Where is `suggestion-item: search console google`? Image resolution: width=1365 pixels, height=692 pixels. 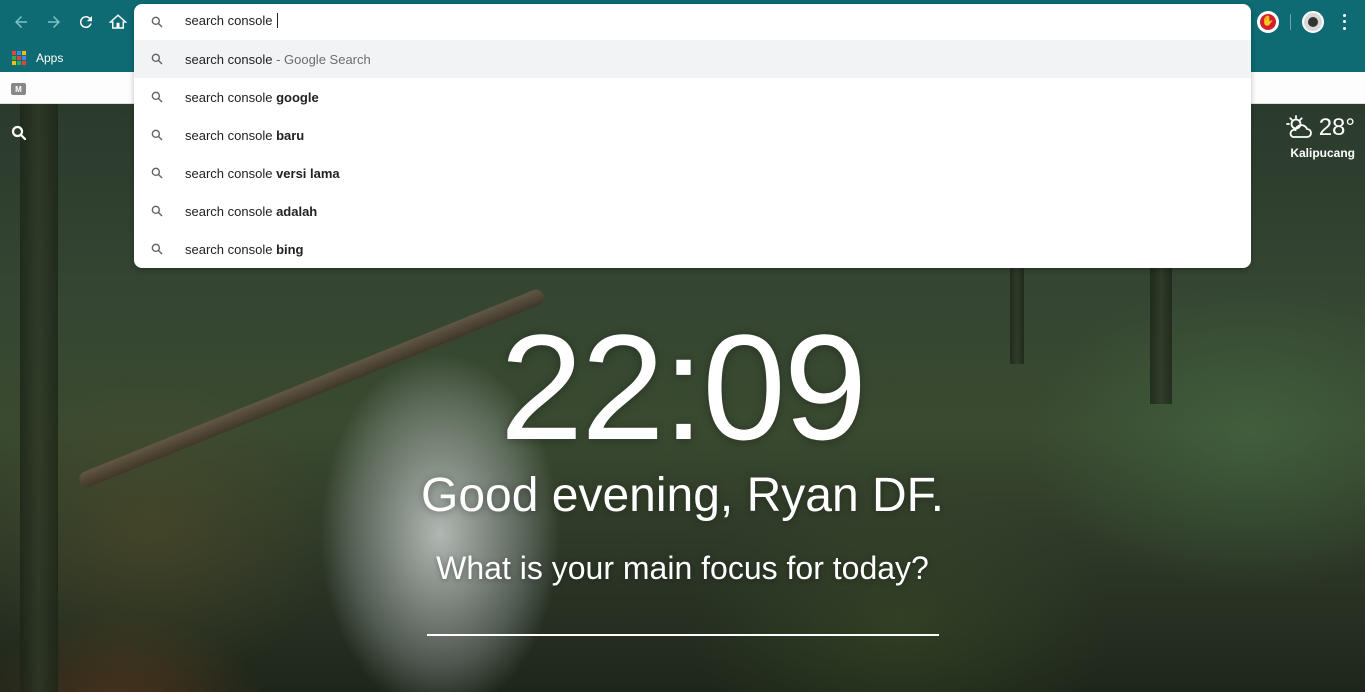
suggestion-item: search console google is located at coordinates (692, 97).